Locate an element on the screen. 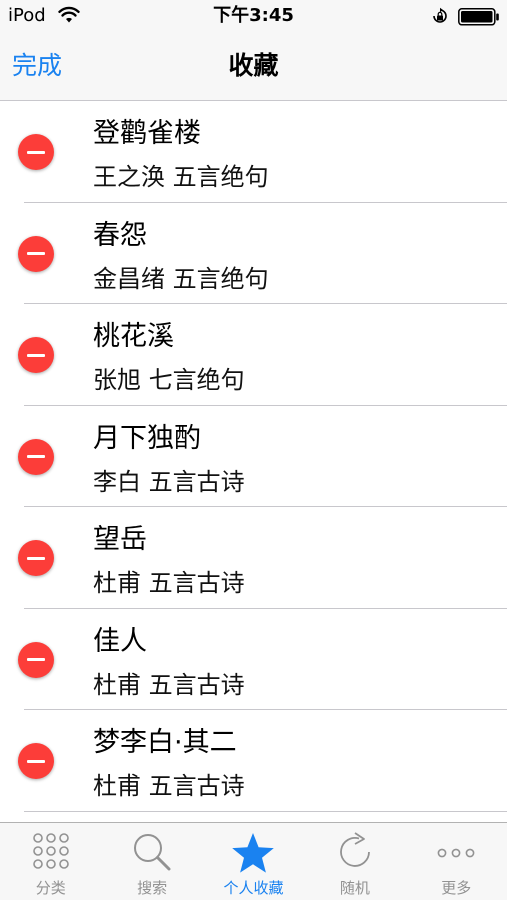  status-bar: iPod 下午3:45 is located at coordinates (253, 17).